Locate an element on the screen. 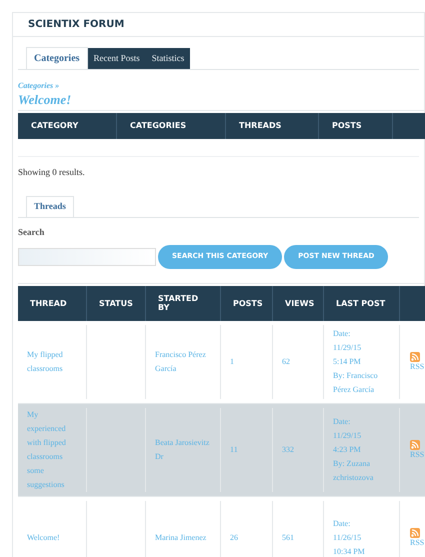 The height and width of the screenshot is (557, 425). search-label: Search is located at coordinates (32, 232).